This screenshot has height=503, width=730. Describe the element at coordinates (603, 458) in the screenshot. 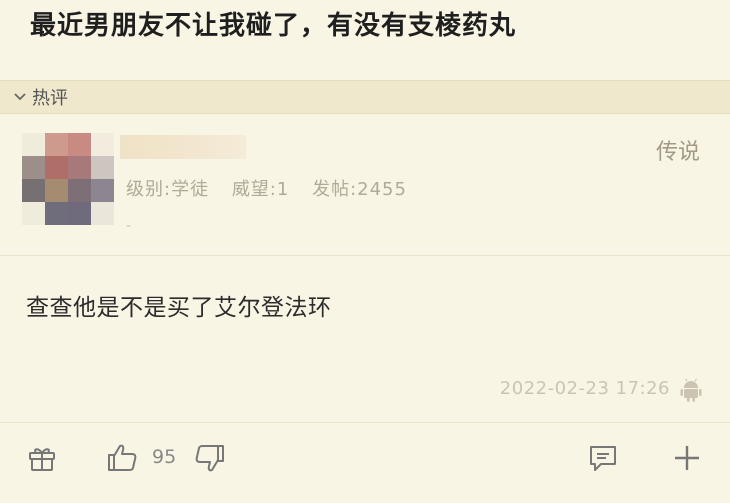

I see `comment-icon` at that location.